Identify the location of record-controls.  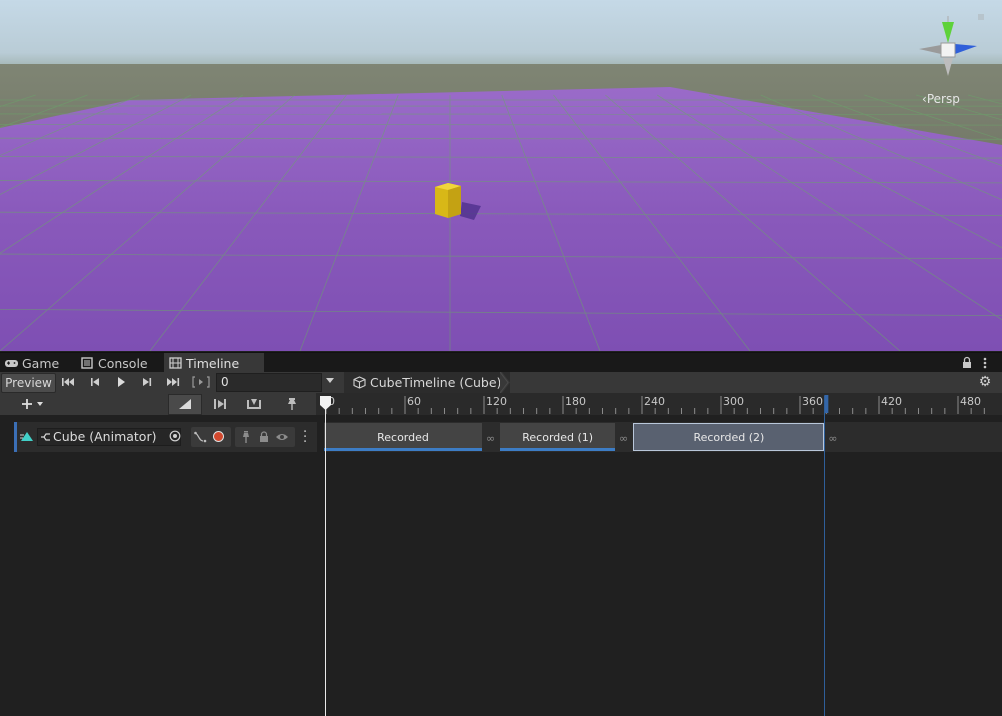
(211, 437).